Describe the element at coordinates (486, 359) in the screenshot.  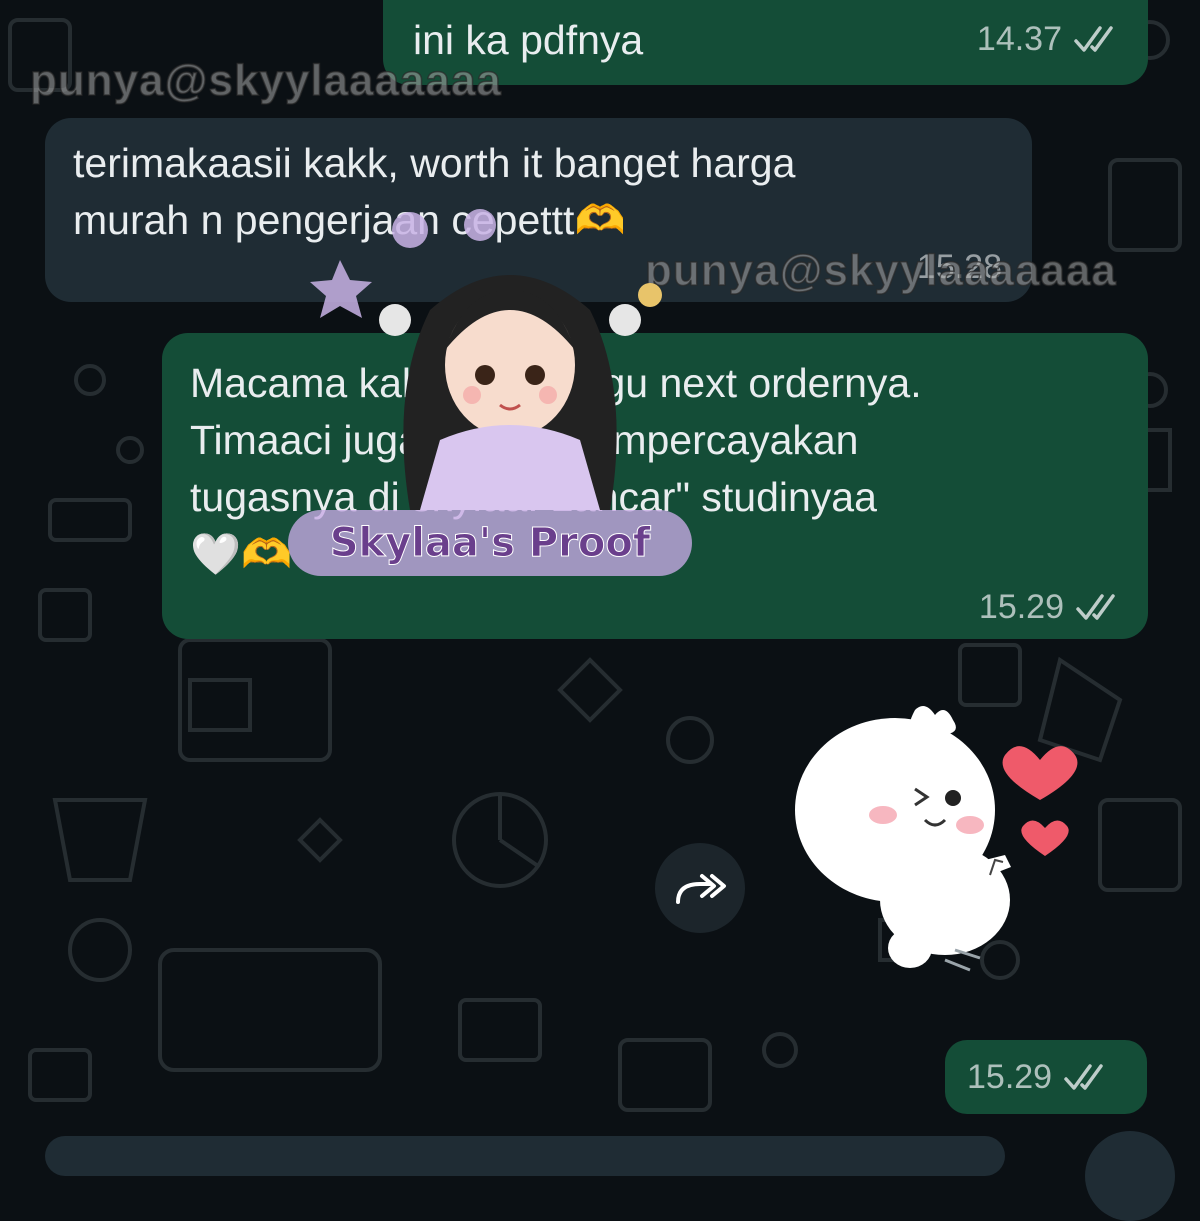
I see `proof-character-sticker` at that location.